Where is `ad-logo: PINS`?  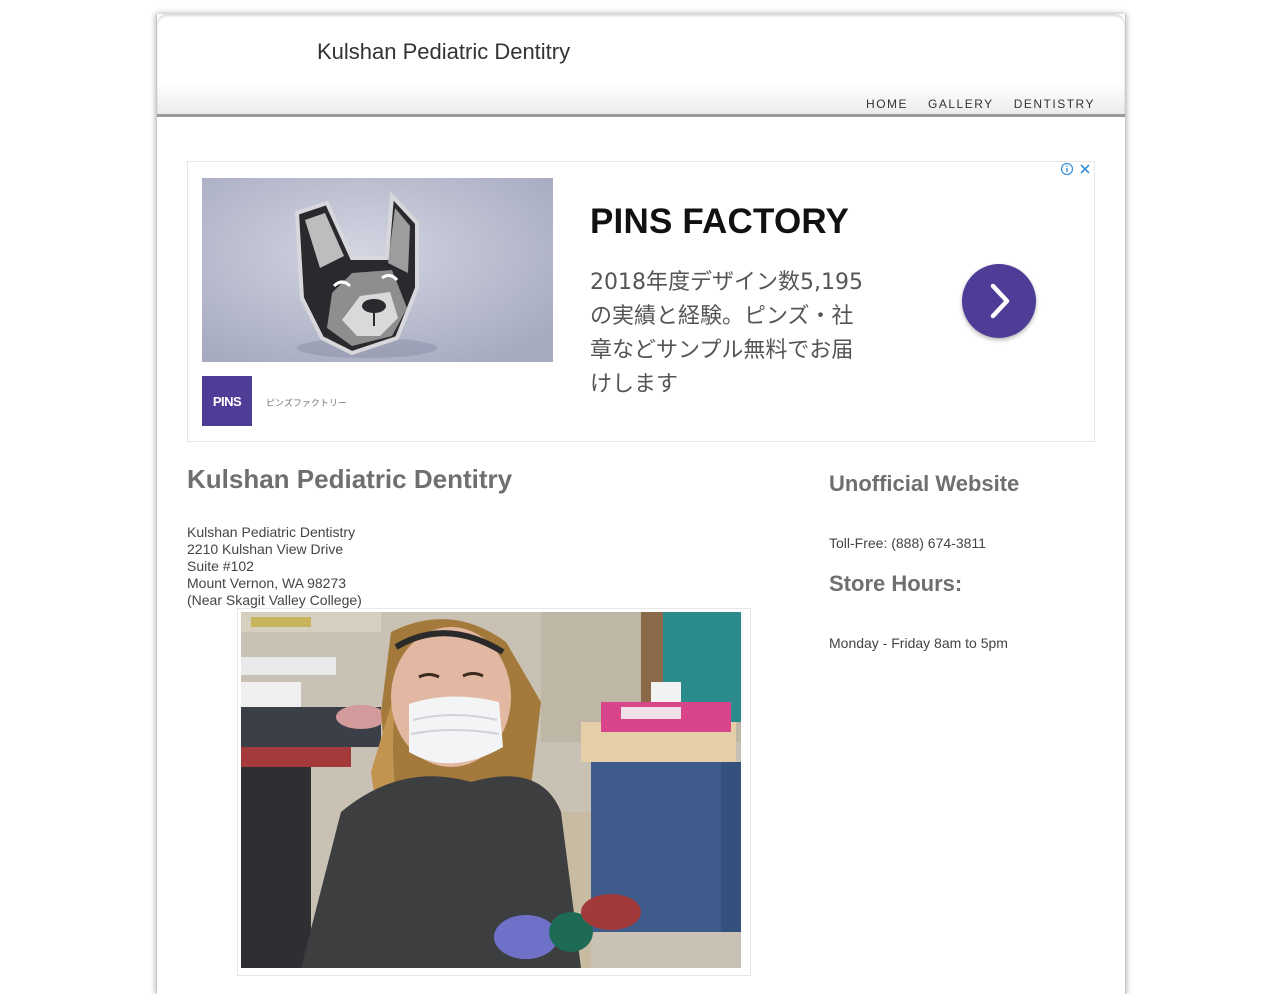 ad-logo: PINS is located at coordinates (227, 401).